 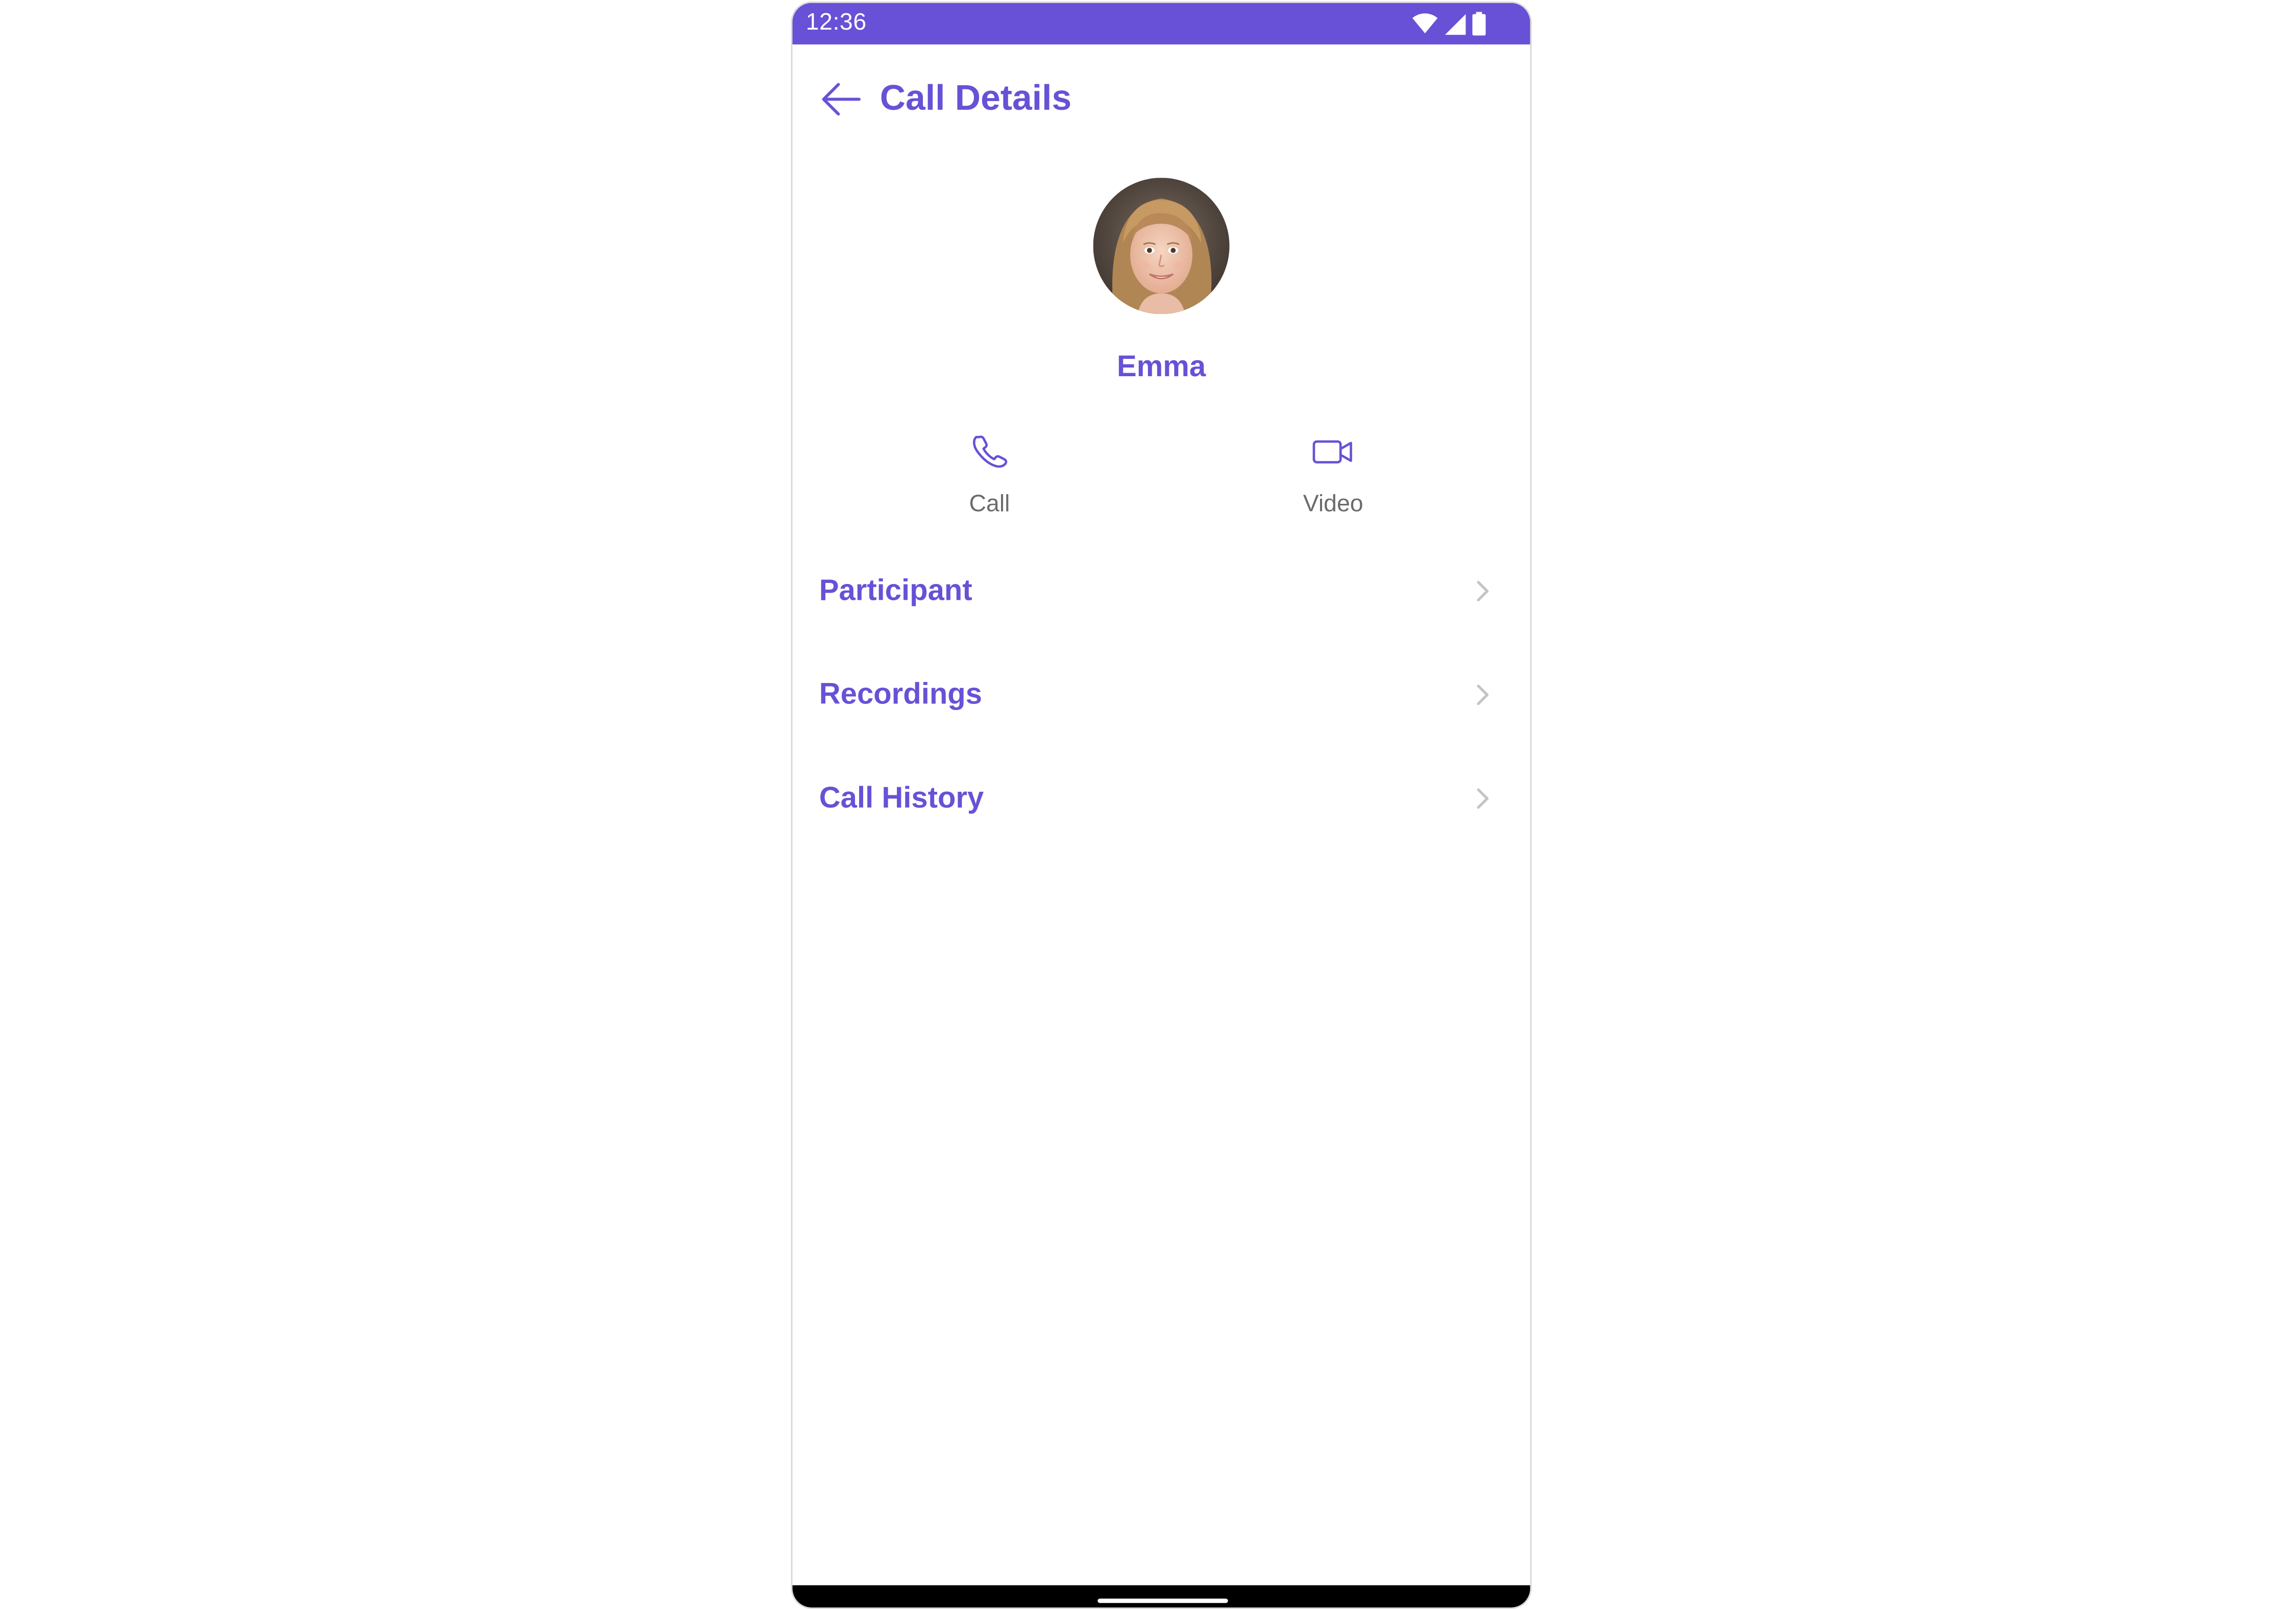 What do you see at coordinates (1333, 504) in the screenshot?
I see `video-label: Video` at bounding box center [1333, 504].